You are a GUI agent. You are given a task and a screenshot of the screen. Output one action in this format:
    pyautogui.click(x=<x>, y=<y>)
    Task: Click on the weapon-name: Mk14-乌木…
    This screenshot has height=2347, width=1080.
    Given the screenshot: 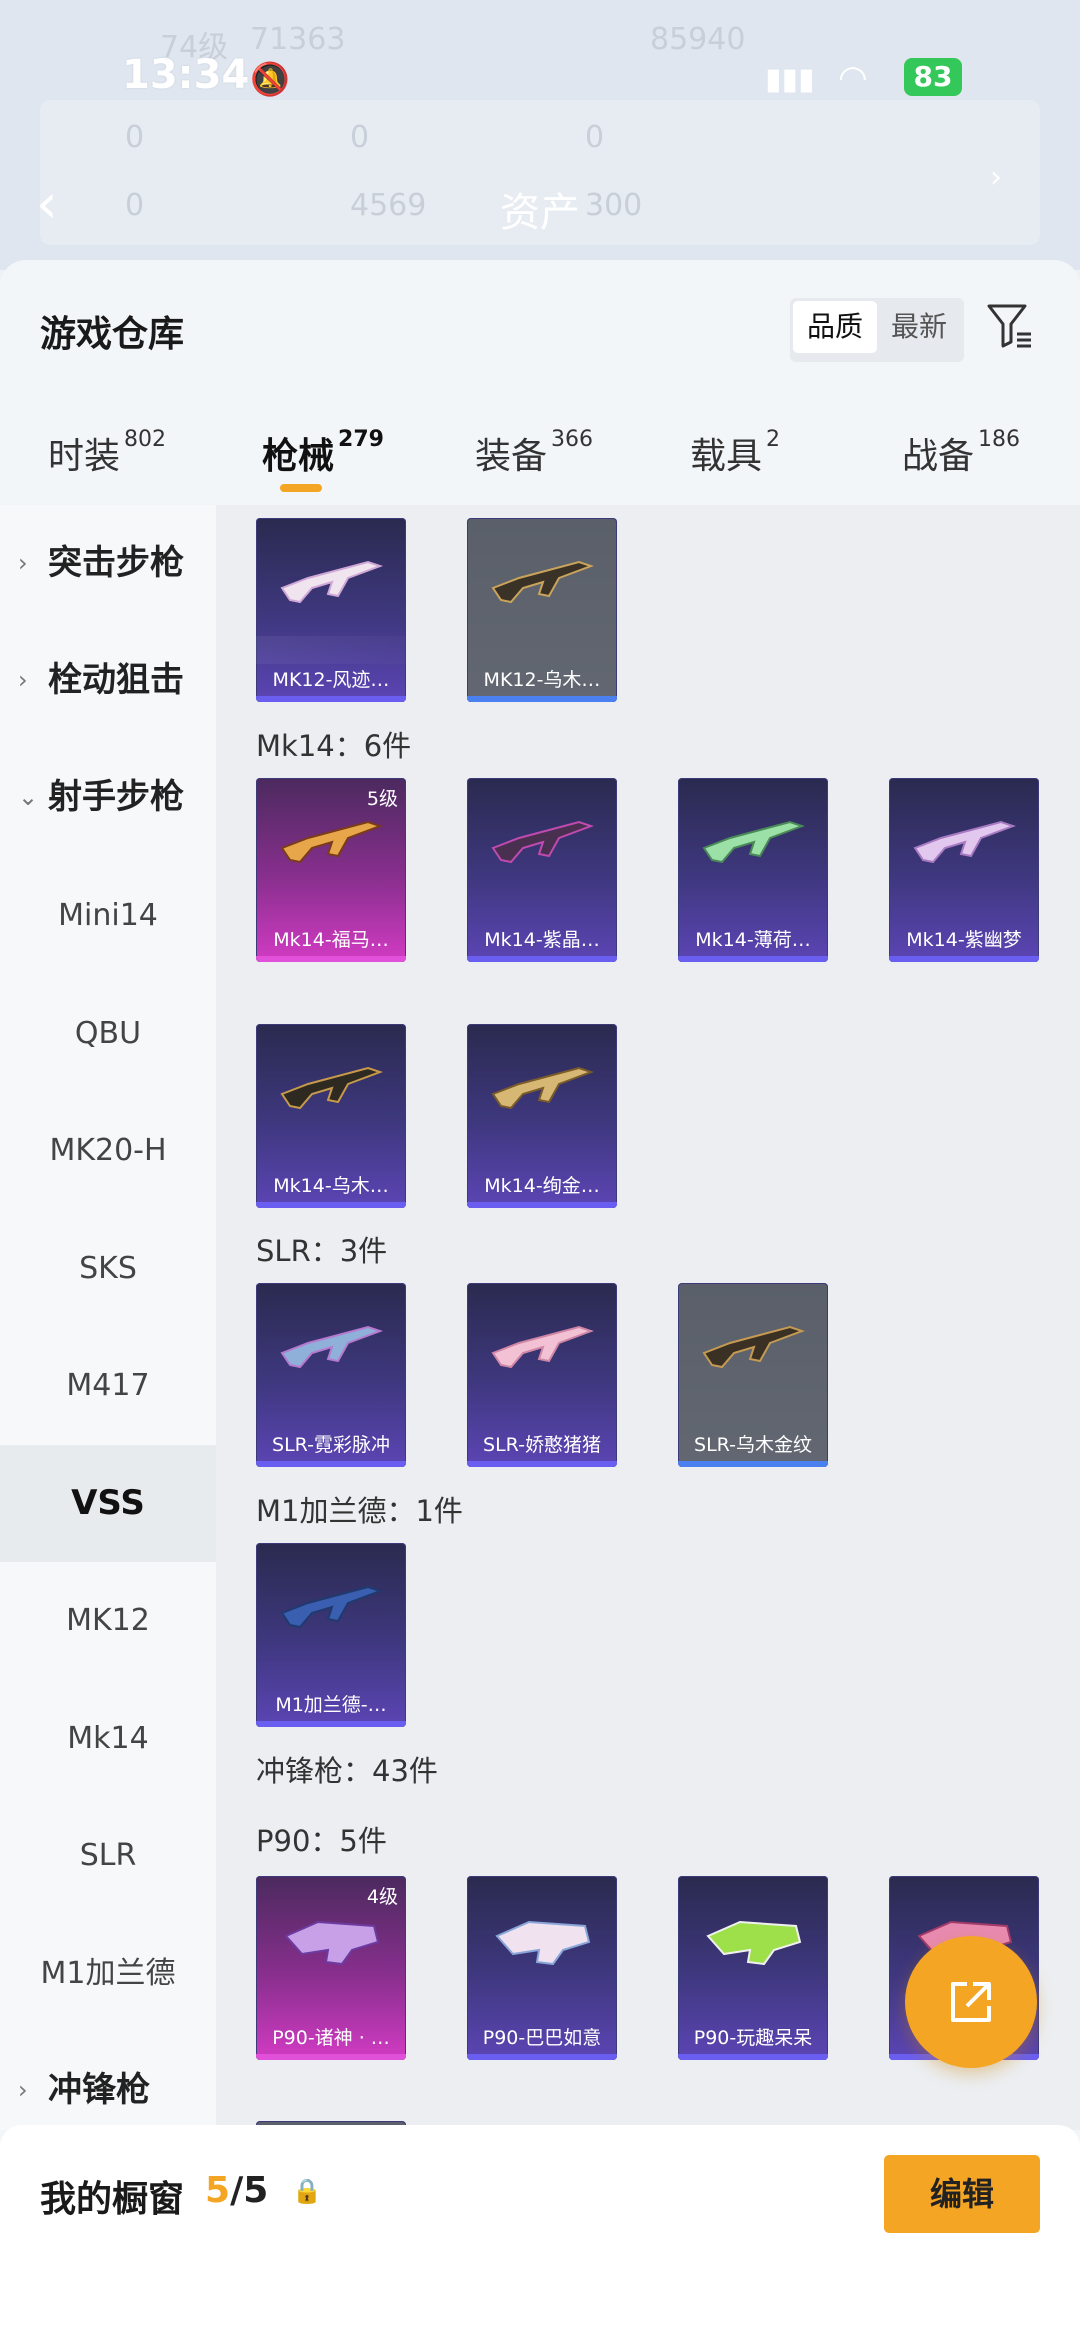 What is the action you would take?
    pyautogui.click(x=331, y=1186)
    